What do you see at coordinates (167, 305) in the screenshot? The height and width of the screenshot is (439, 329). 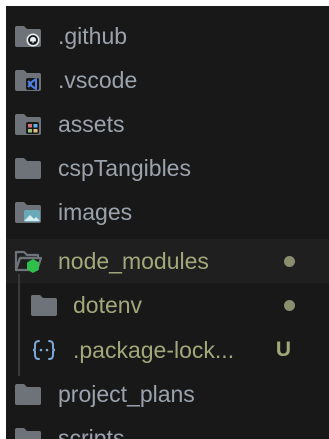 I see `tree-item-dotenv: dotenv` at bounding box center [167, 305].